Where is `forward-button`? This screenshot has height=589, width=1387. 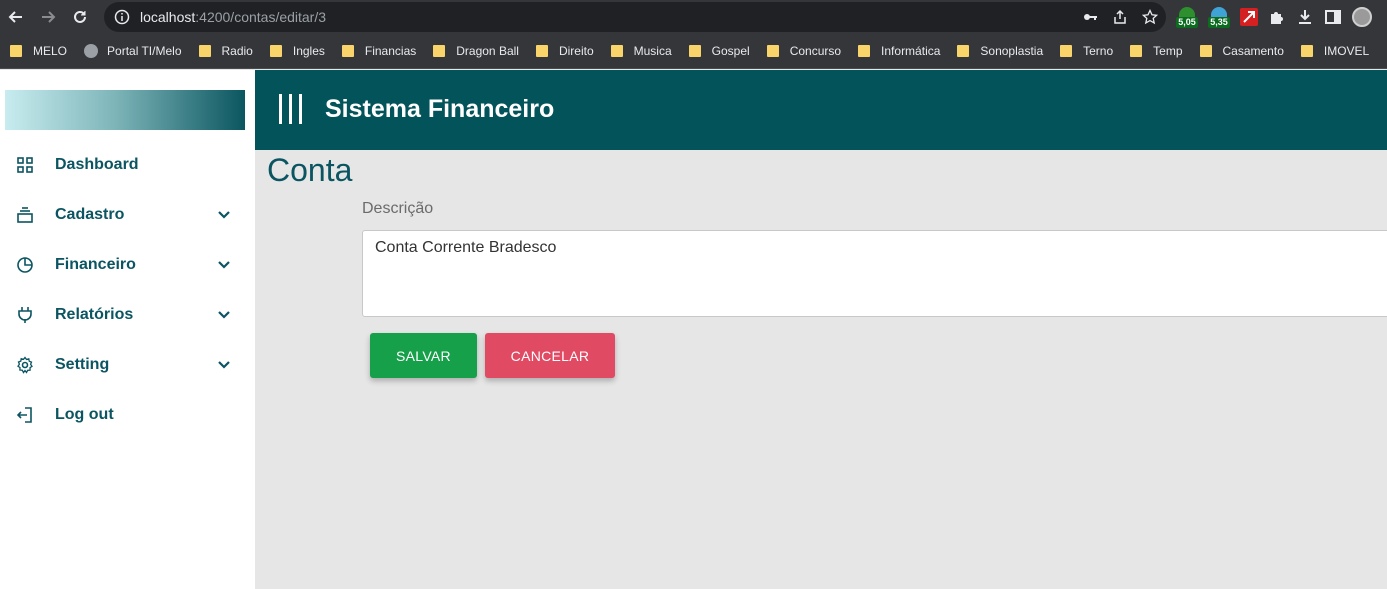 forward-button is located at coordinates (48, 17).